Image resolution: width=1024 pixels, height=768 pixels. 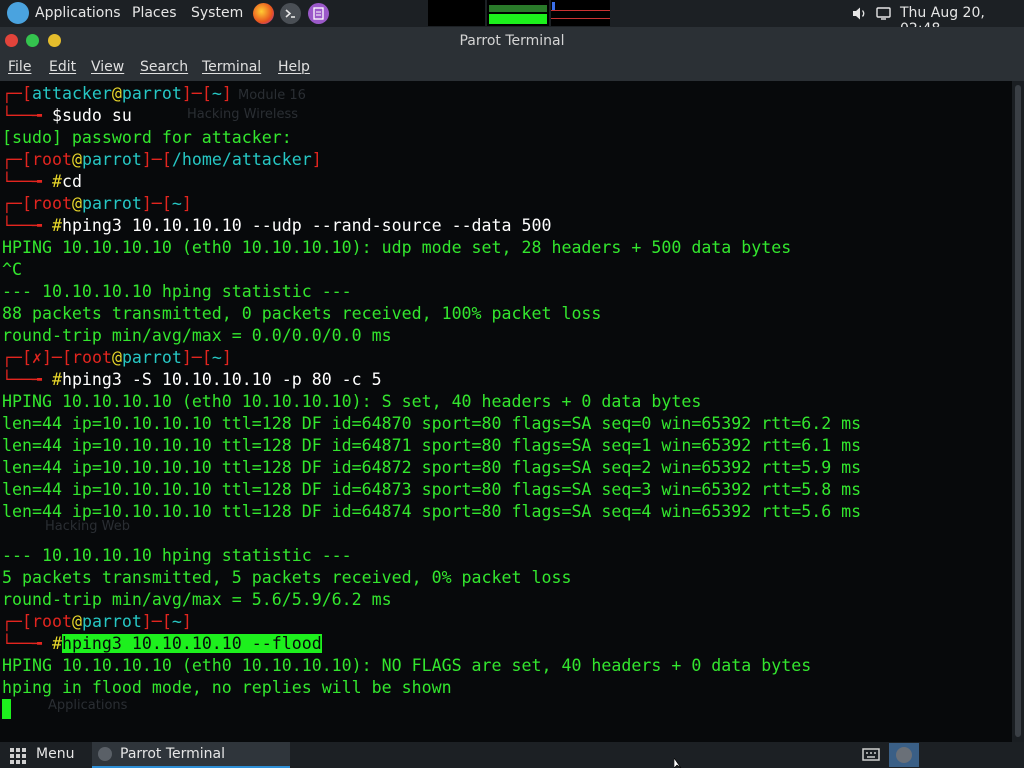 What do you see at coordinates (154, 13) in the screenshot?
I see `places-menu: Places` at bounding box center [154, 13].